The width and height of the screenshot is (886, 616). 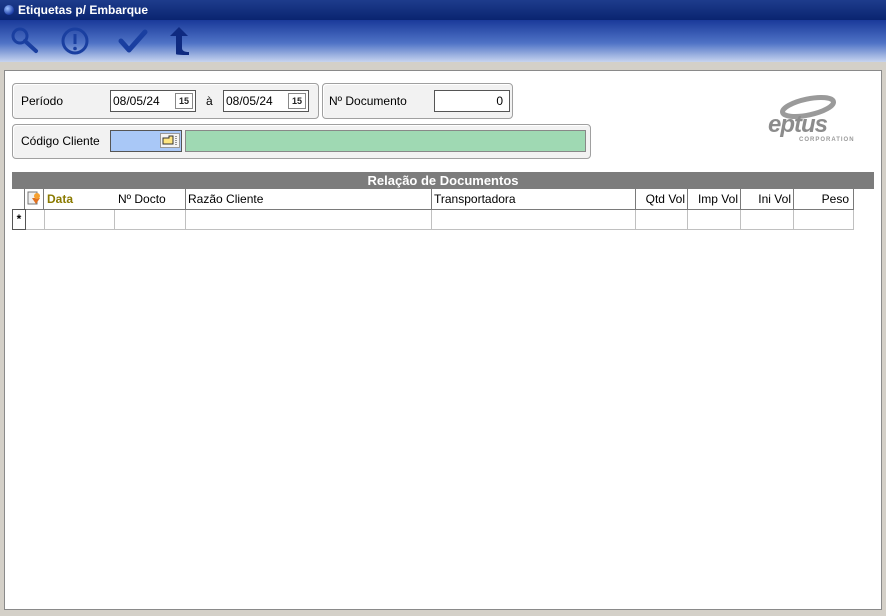 What do you see at coordinates (534, 199) in the screenshot?
I see `column-header-transportadora: Transportadora` at bounding box center [534, 199].